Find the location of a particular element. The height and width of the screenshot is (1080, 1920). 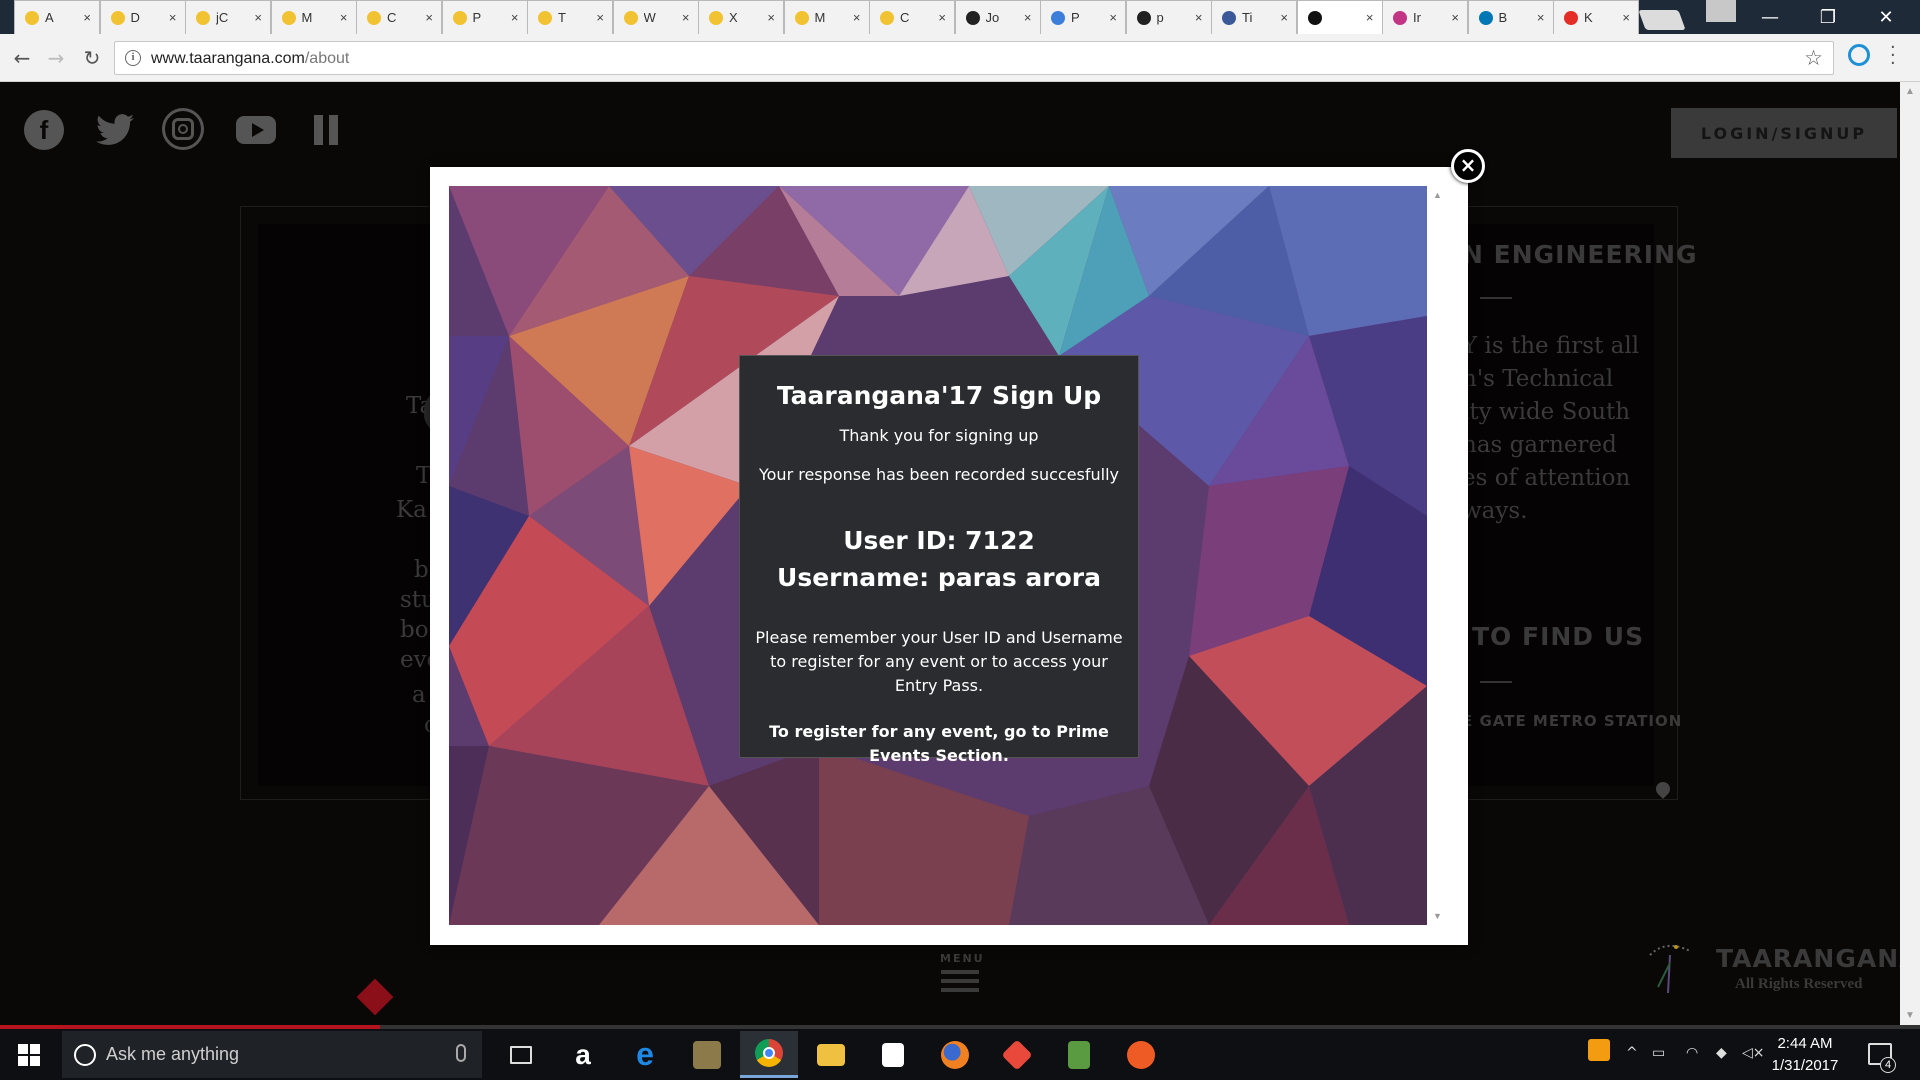

restore-button: ❐ is located at coordinates (1828, 17).